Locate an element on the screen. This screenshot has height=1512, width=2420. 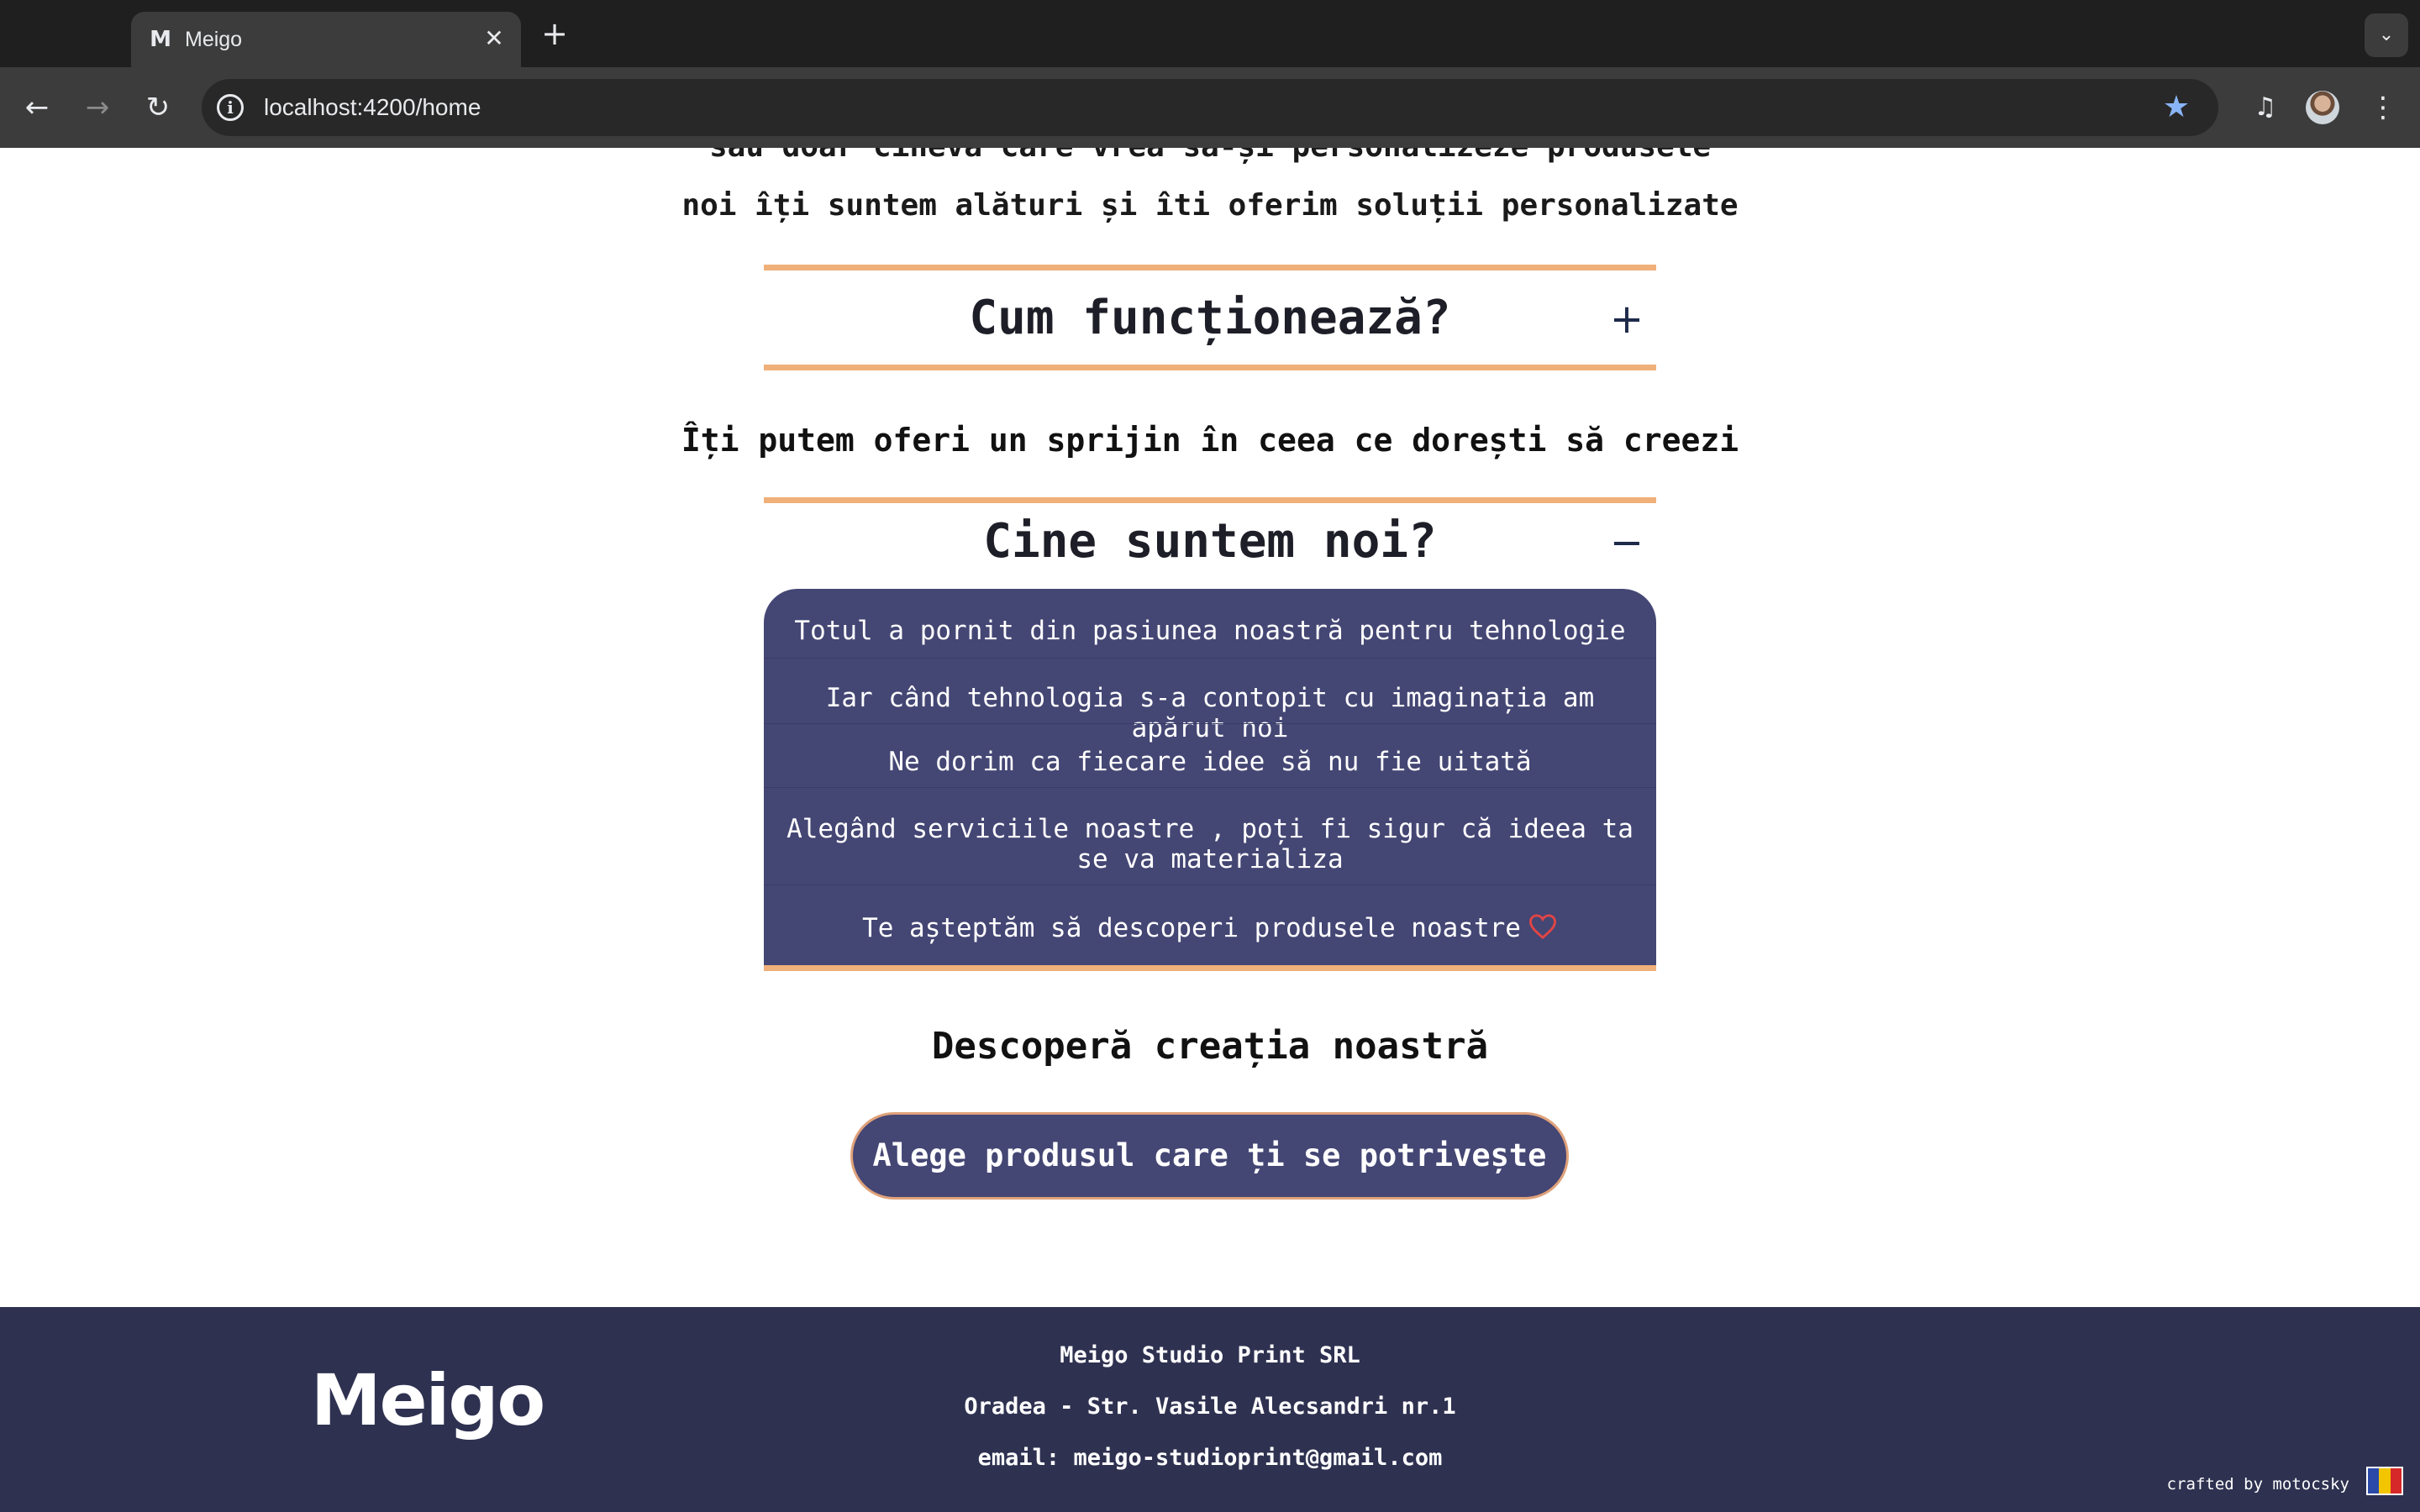
forward-arrow-icon: → is located at coordinates (97, 107).